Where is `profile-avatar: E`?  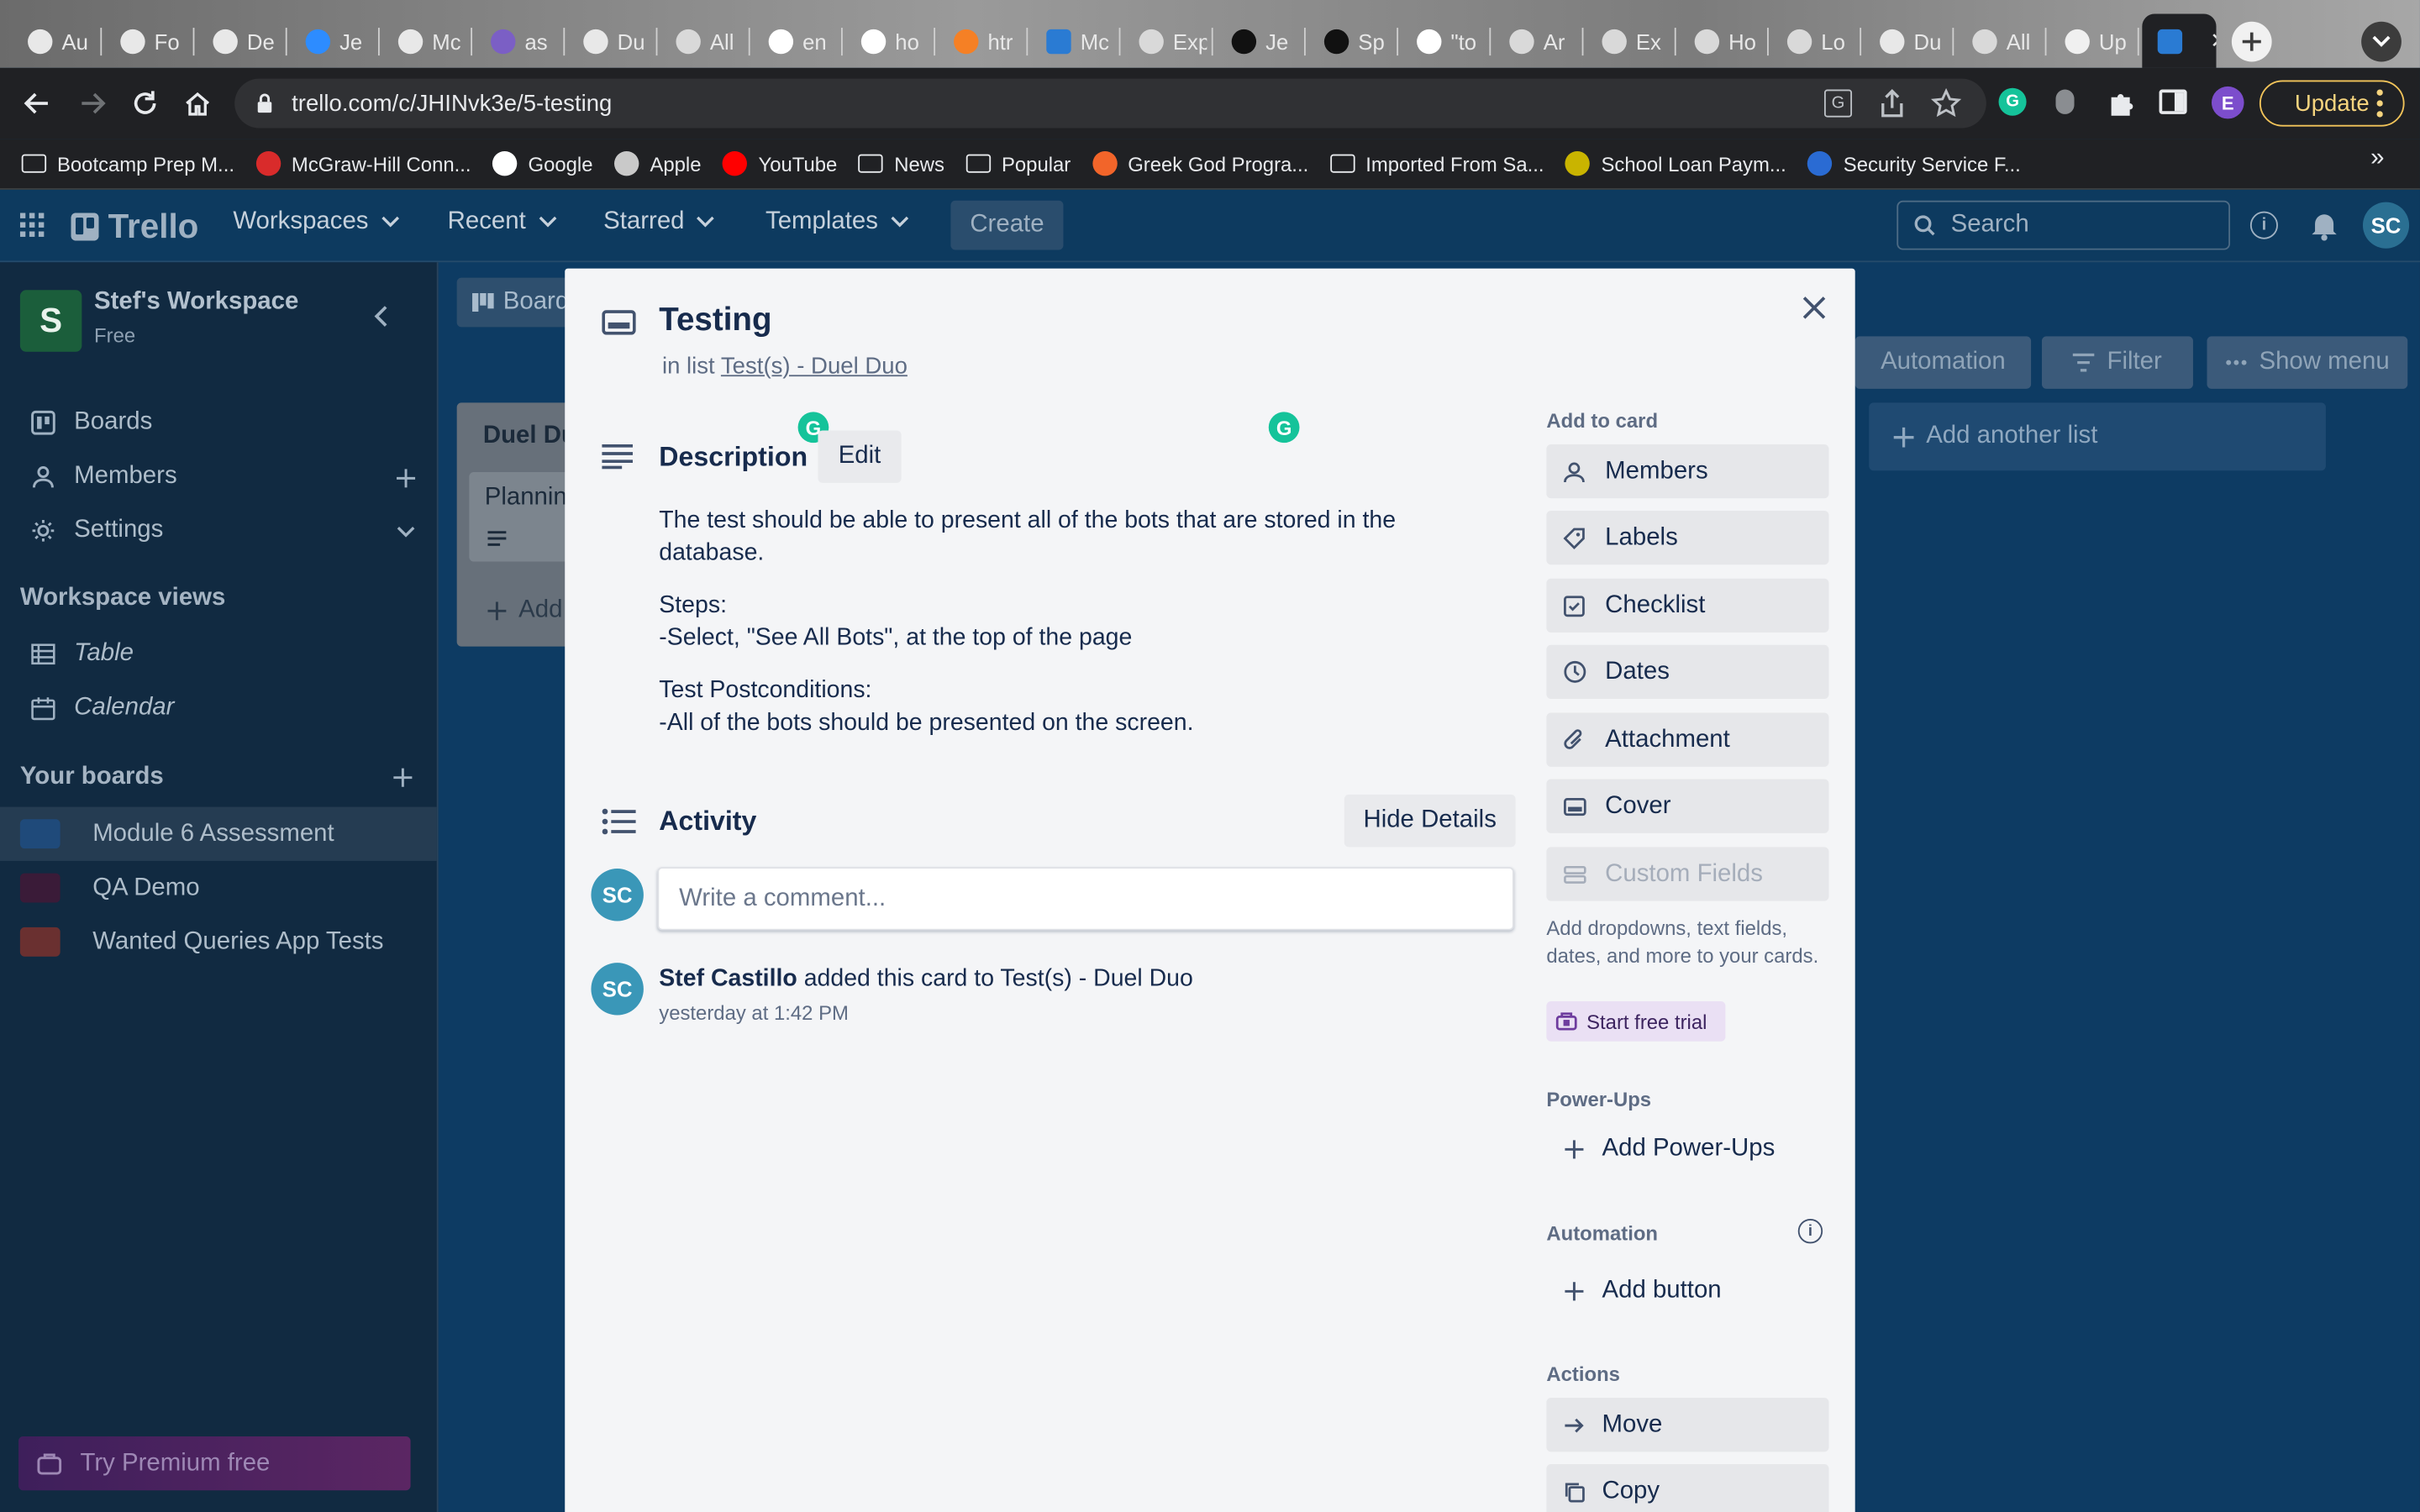
profile-avatar: E is located at coordinates (2227, 102).